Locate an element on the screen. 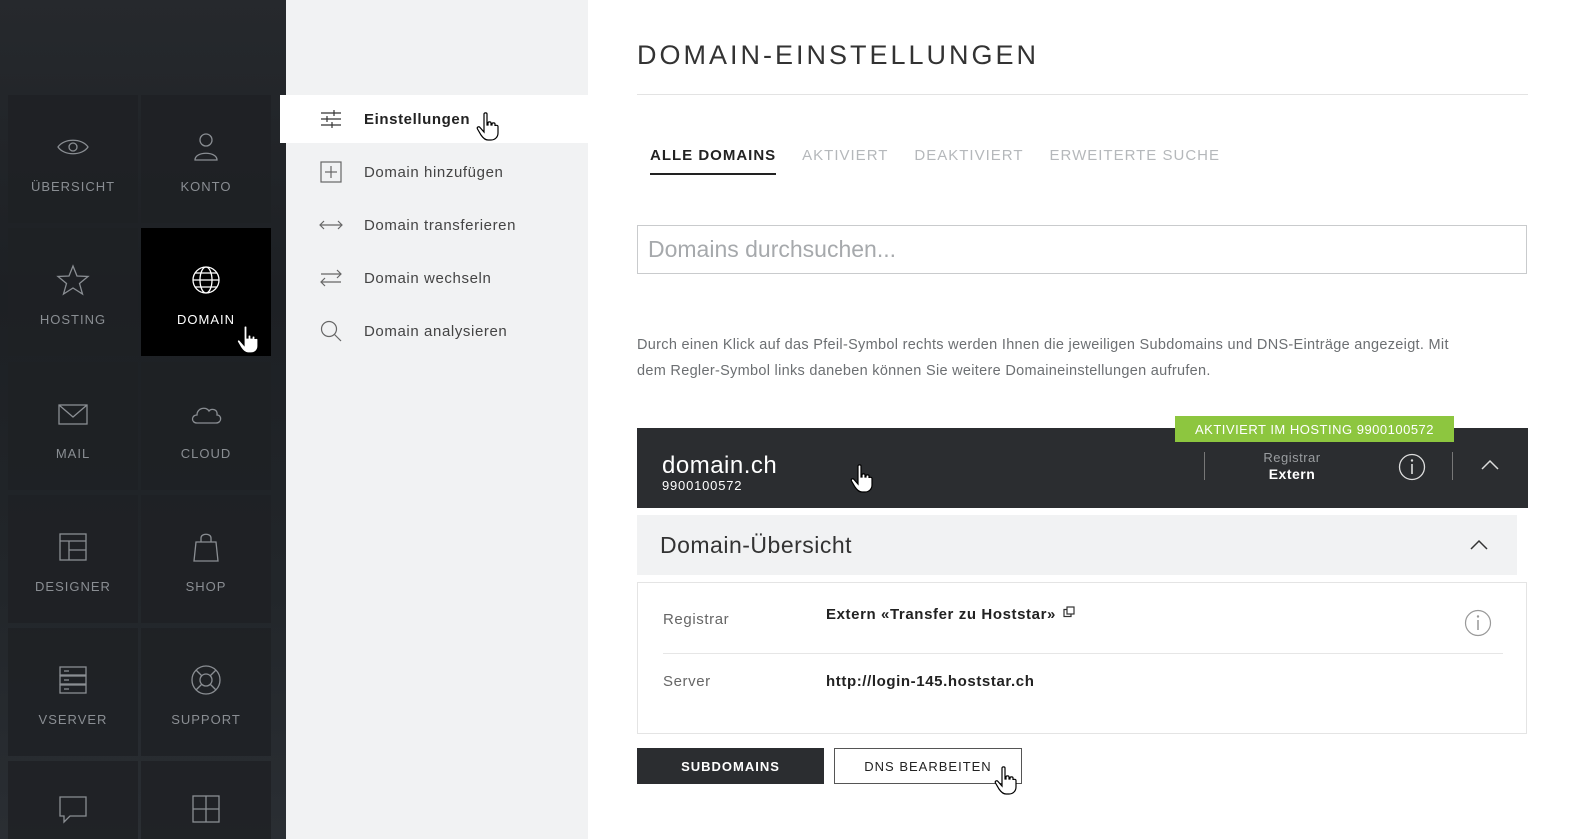 The height and width of the screenshot is (839, 1585). cloud-icon is located at coordinates (206, 414).